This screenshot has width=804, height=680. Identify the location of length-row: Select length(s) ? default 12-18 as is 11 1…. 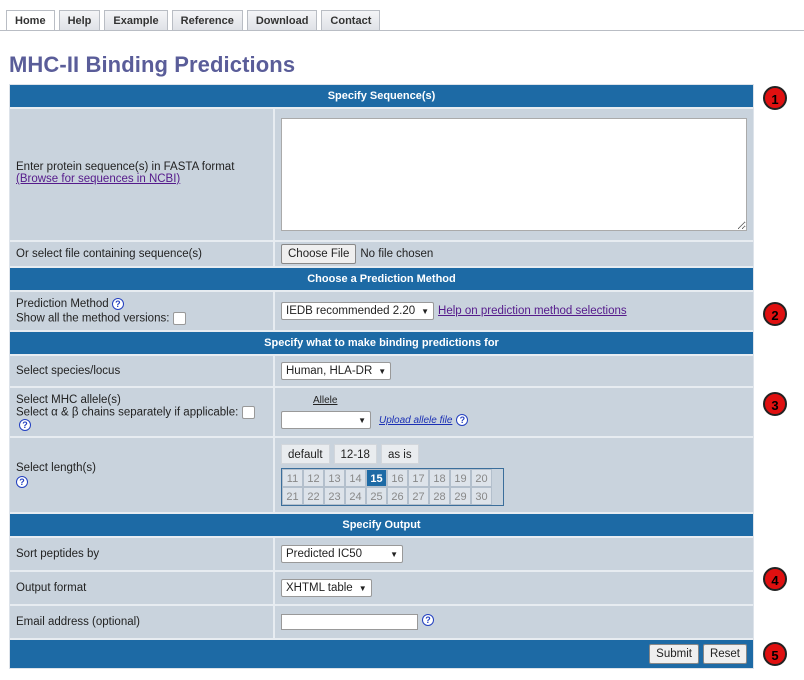
(381, 476).